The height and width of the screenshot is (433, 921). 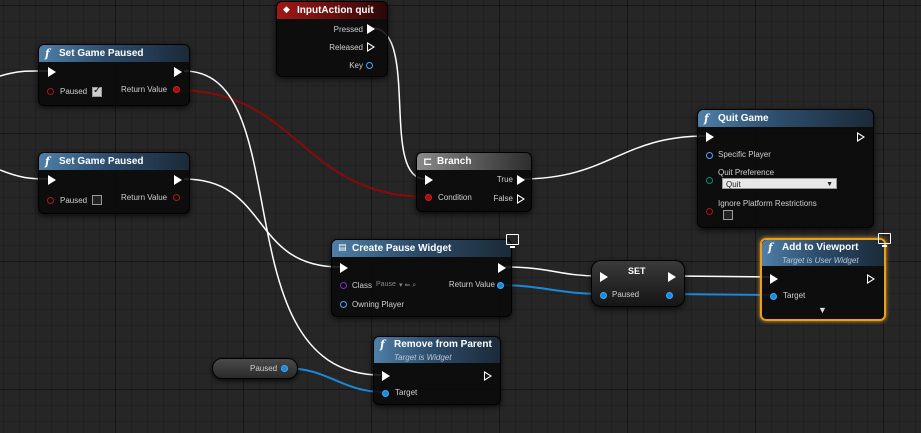 I want to click on node-header: f Remove from Parent Target is Widget, so click(x=437, y=350).